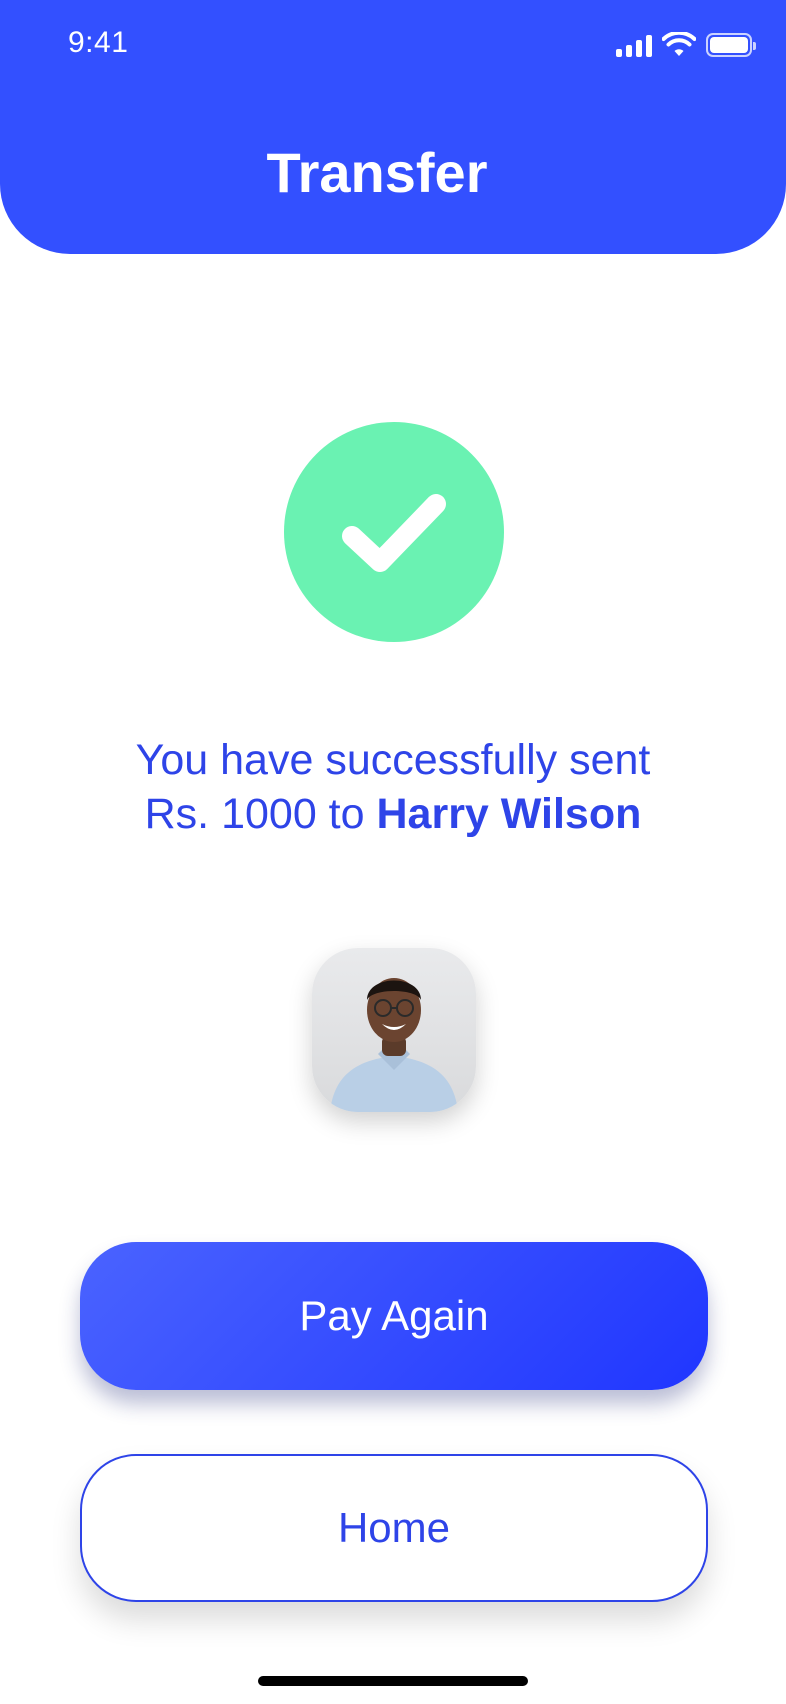 The height and width of the screenshot is (1704, 786). I want to click on cellular-signal-icon, so click(634, 45).